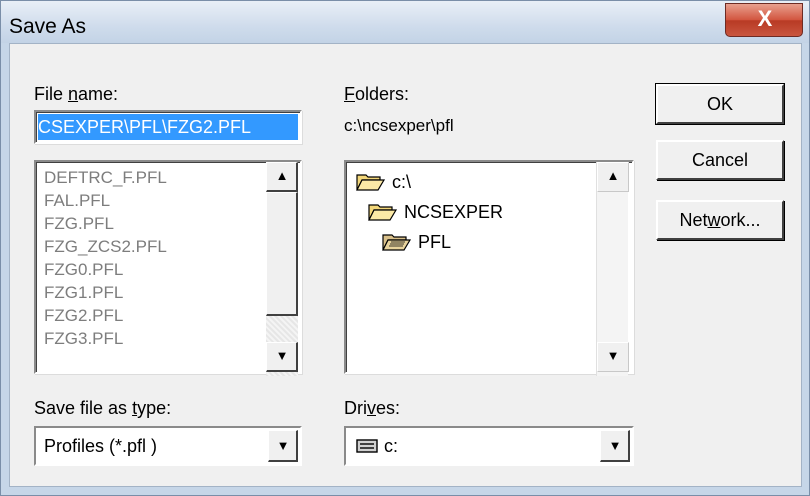 Image resolution: width=810 pixels, height=496 pixels. What do you see at coordinates (101, 446) in the screenshot?
I see `save-type-value: Profiles (*.pfl )` at bounding box center [101, 446].